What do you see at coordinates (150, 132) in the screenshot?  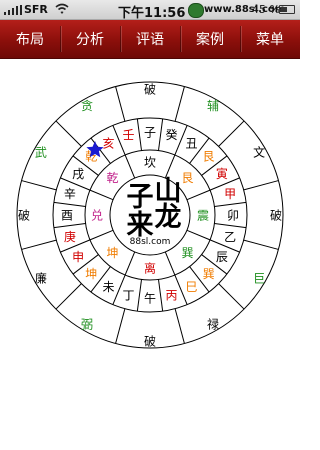 I see `mountain-label: 子` at bounding box center [150, 132].